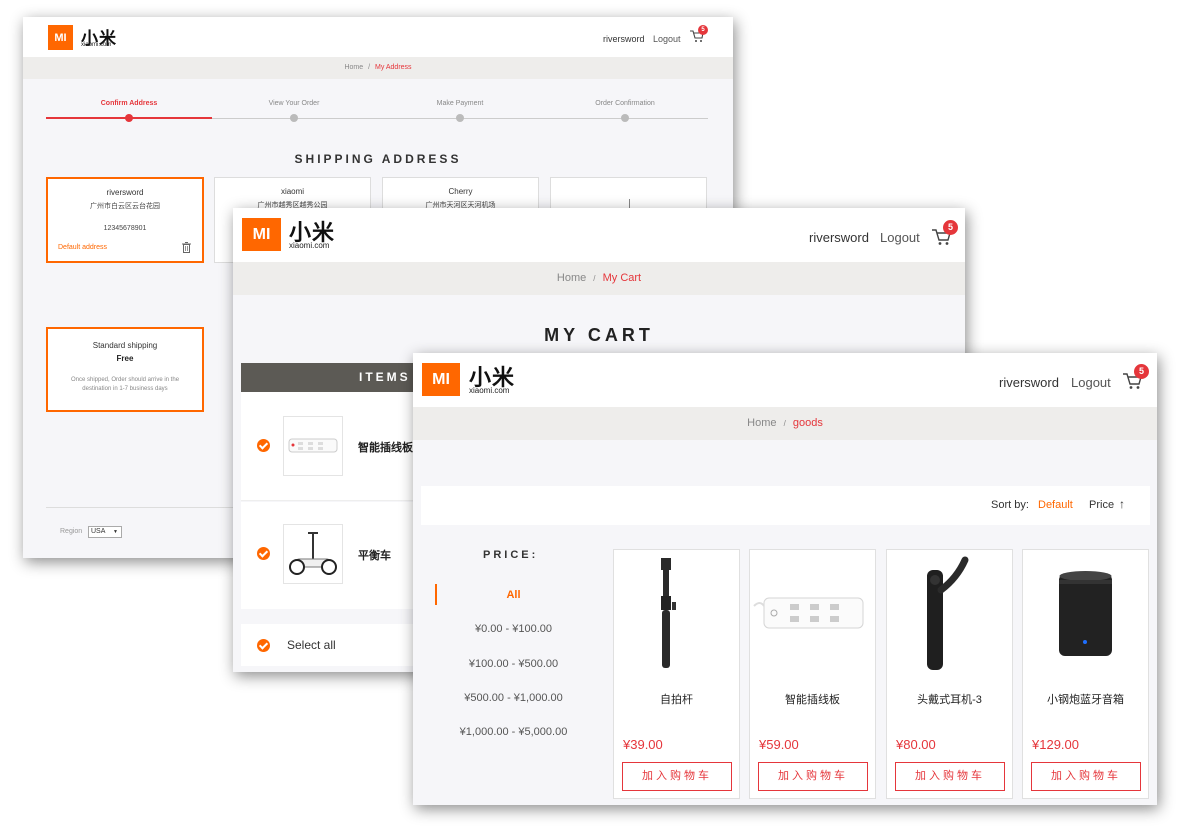  Describe the element at coordinates (129, 103) in the screenshot. I see `step-confirm-address: Confirm Address` at that location.